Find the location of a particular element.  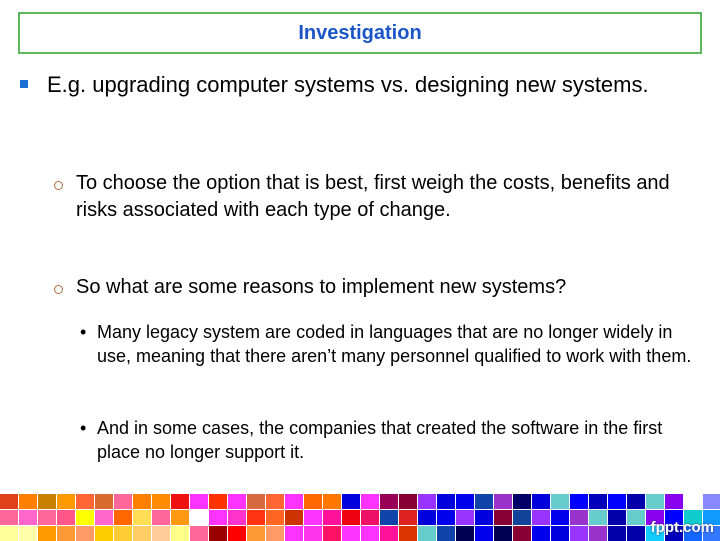

slide-title-box: Investigation is located at coordinates (360, 33).